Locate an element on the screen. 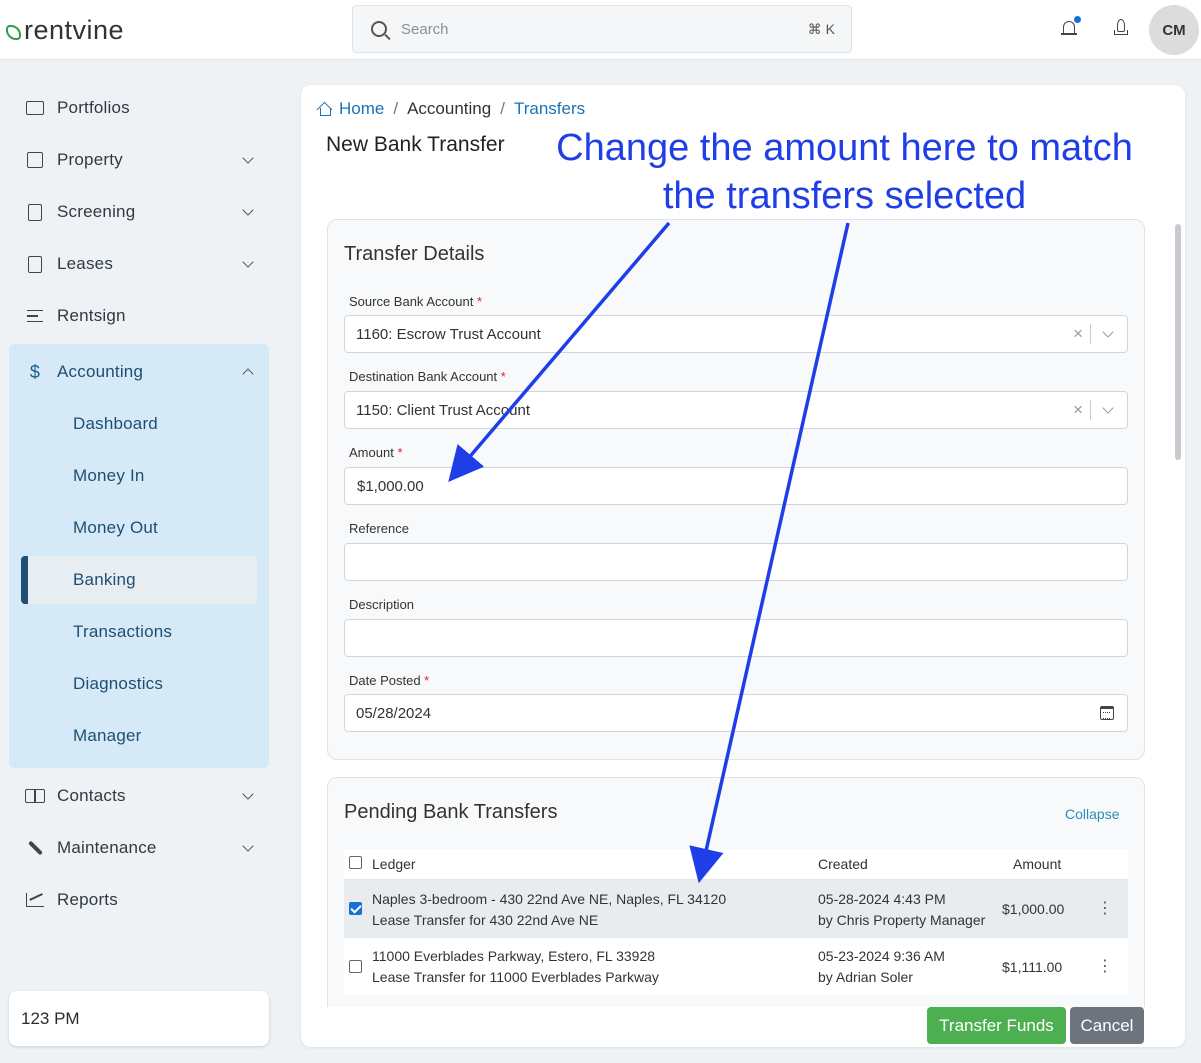  arrow-to-amount is located at coordinates (559, 351).